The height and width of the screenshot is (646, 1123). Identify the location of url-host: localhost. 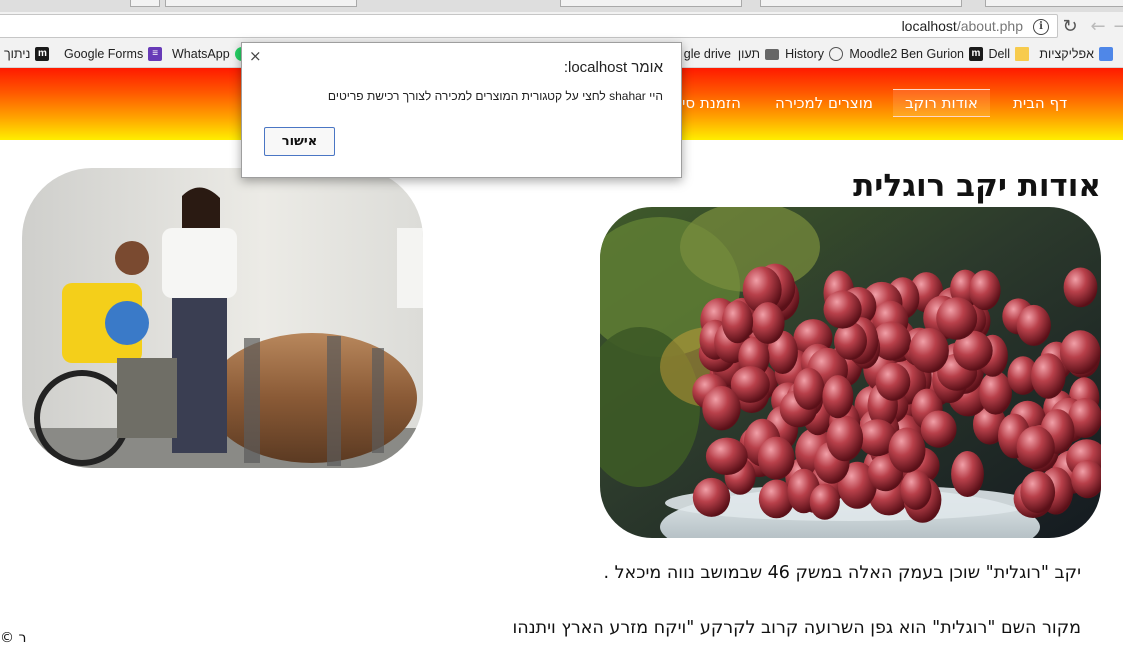
(929, 26).